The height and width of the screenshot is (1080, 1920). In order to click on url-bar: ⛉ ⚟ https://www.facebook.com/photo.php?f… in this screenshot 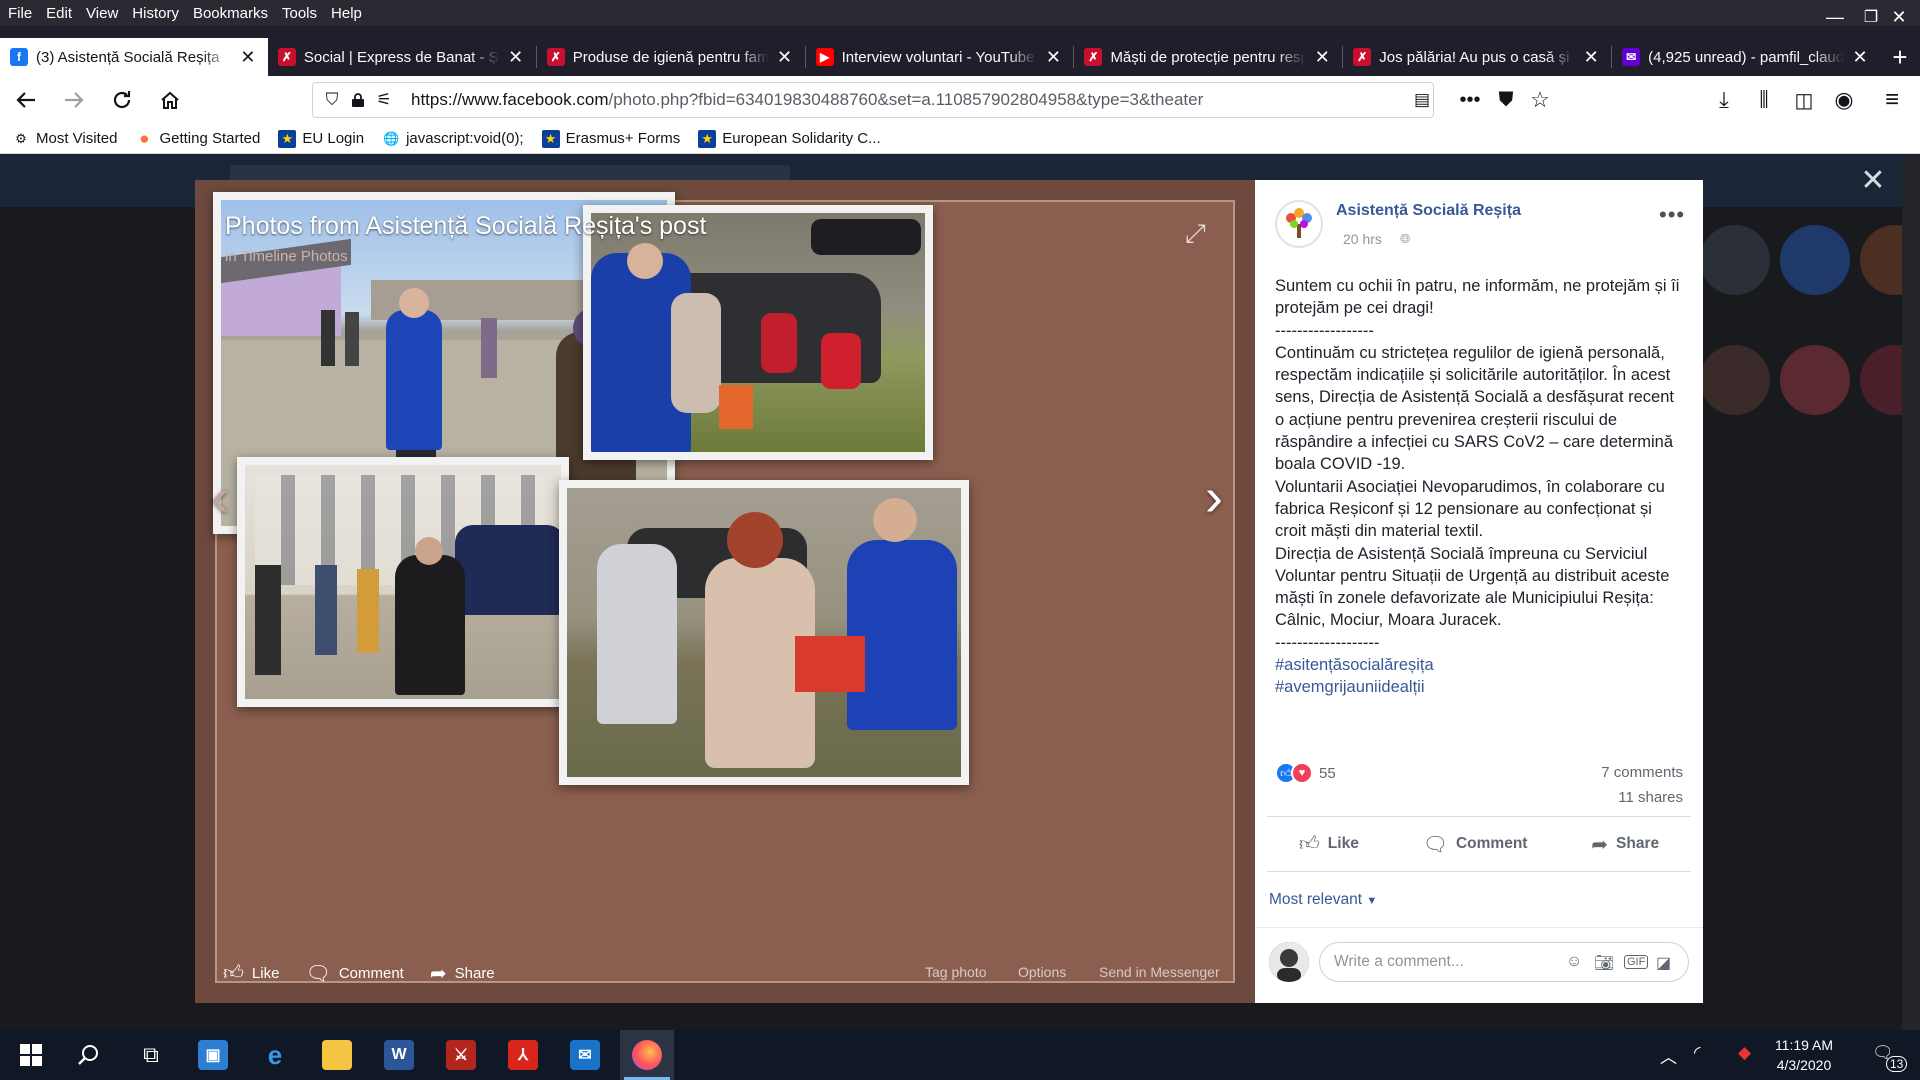, I will do `click(873, 100)`.